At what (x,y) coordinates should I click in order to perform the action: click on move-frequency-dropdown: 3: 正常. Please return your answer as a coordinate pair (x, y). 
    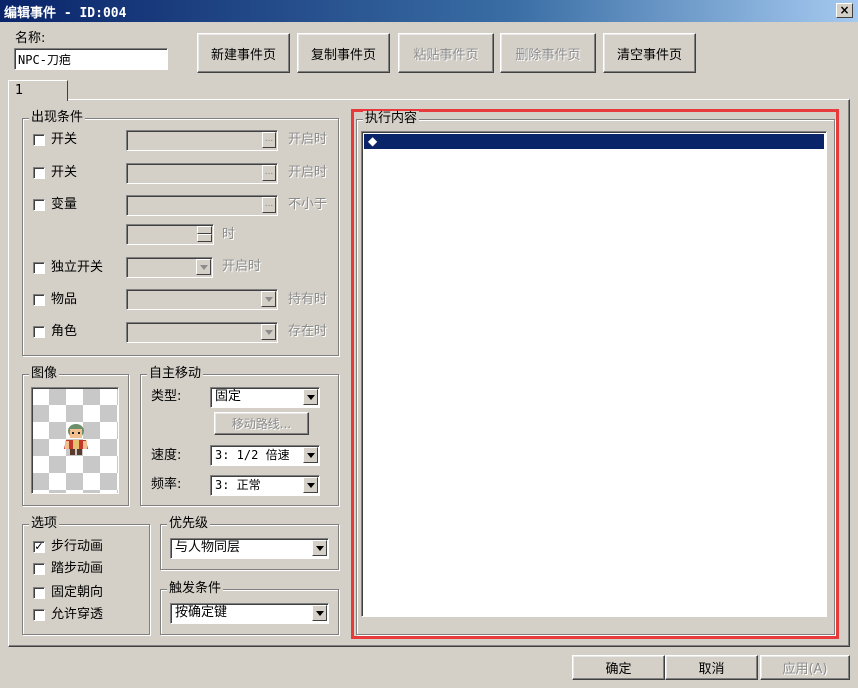
    Looking at the image, I should click on (265, 485).